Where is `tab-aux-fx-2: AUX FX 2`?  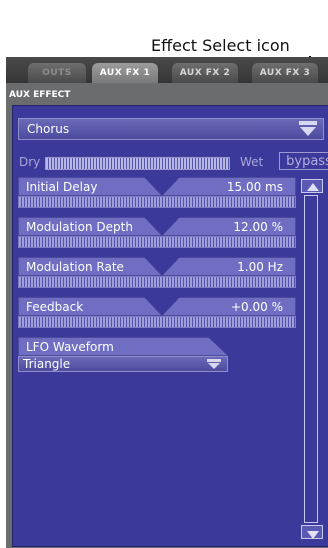
tab-aux-fx-2: AUX FX 2 is located at coordinates (205, 73).